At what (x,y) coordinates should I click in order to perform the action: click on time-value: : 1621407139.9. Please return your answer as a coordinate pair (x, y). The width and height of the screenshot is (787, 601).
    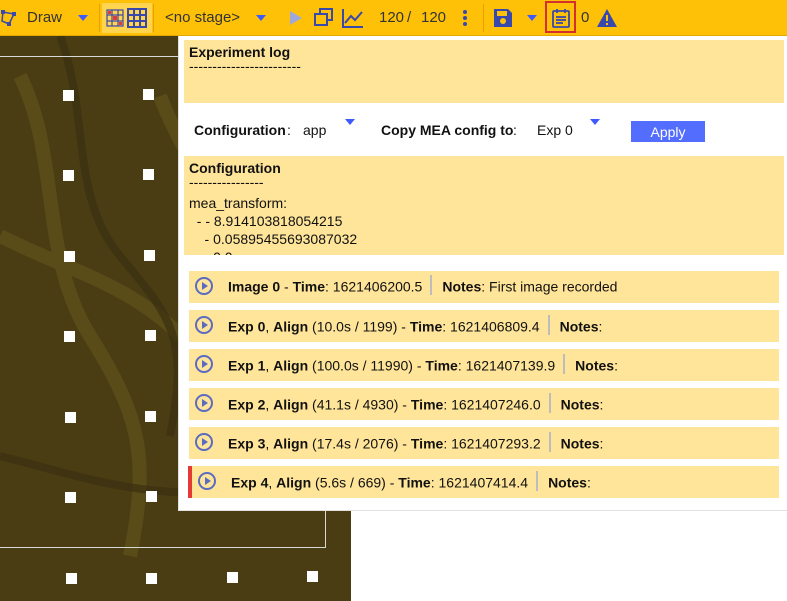
    Looking at the image, I should click on (506, 365).